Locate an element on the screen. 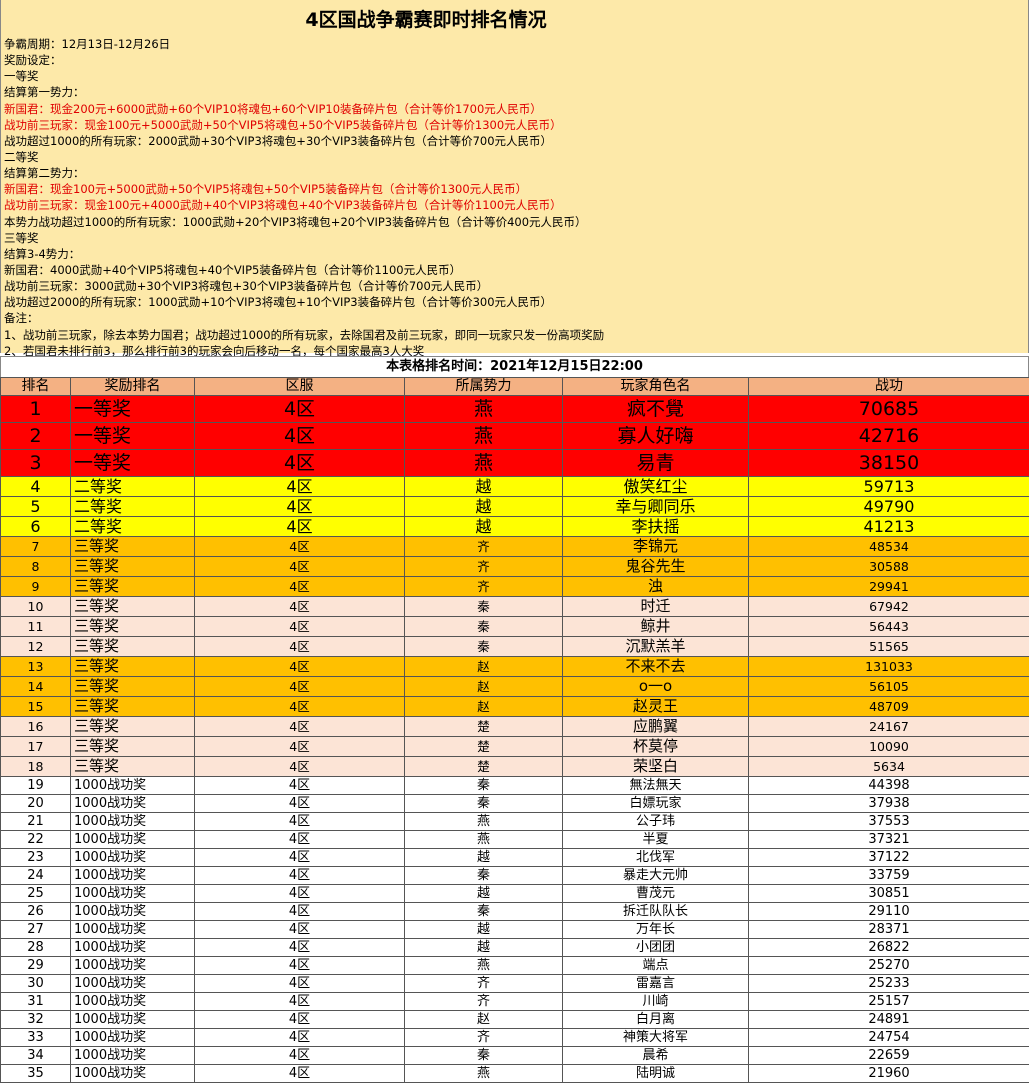  cell-rank: 2 is located at coordinates (35, 436).